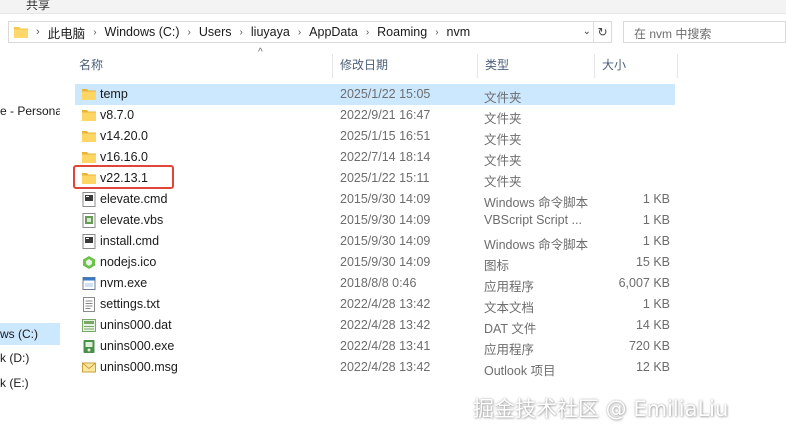 The height and width of the screenshot is (437, 786). What do you see at coordinates (385, 115) in the screenshot?
I see `file-date: 2022/9/21 16:47` at bounding box center [385, 115].